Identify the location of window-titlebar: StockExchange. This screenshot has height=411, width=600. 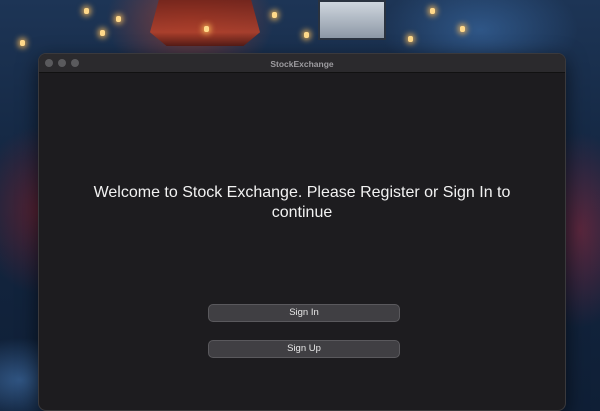
(302, 63).